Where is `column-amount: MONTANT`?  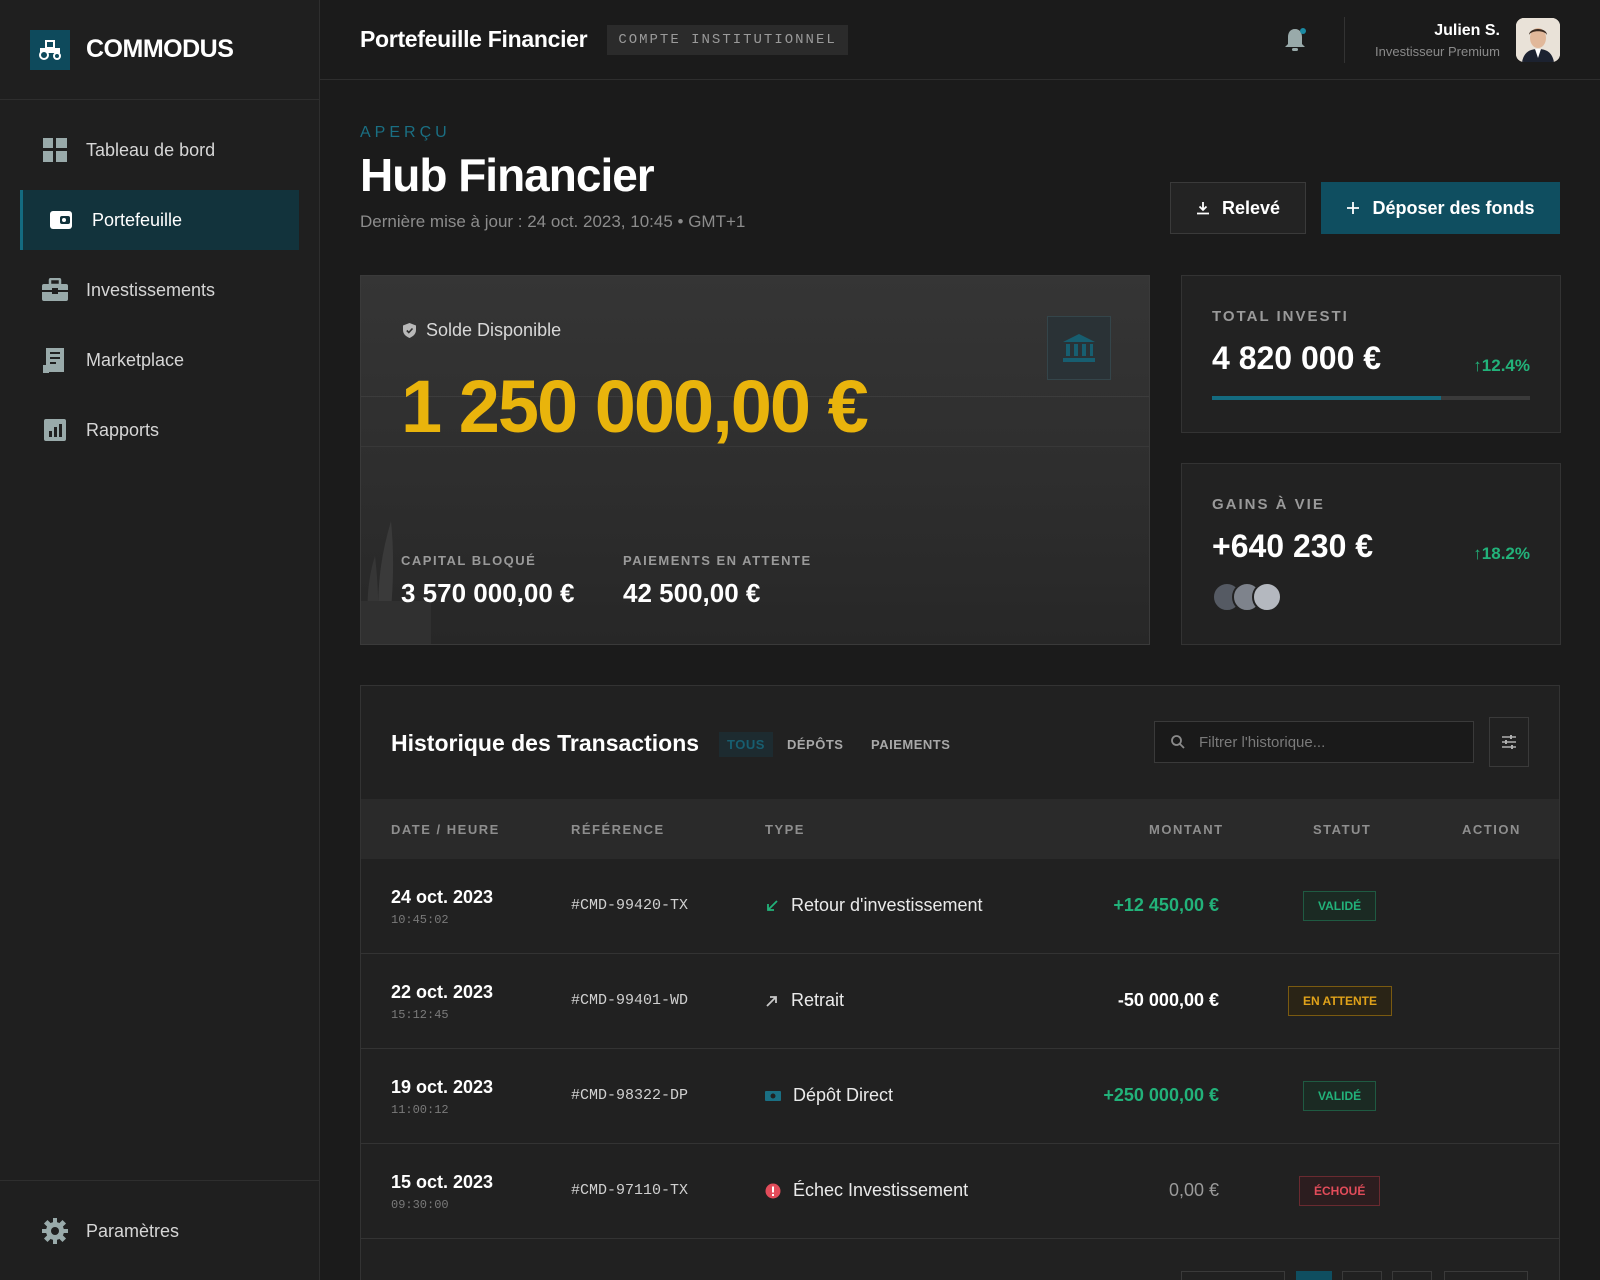
column-amount: MONTANT is located at coordinates (1185, 829).